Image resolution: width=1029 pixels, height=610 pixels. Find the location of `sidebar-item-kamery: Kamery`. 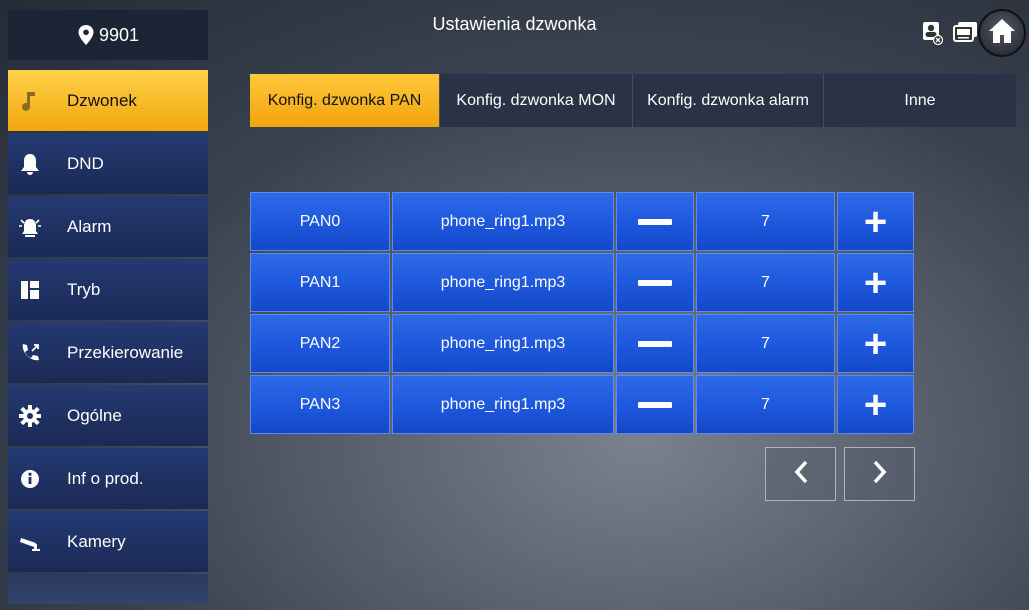

sidebar-item-kamery: Kamery is located at coordinates (108, 541).